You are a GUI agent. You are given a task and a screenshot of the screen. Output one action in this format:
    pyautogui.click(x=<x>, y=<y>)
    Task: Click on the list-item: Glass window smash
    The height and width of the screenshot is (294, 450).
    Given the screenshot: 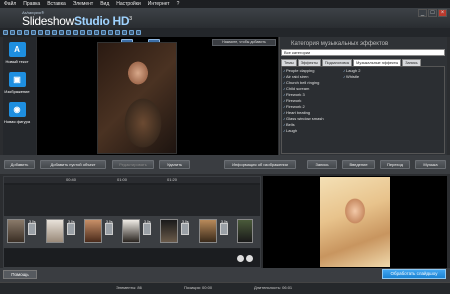 What is the action you would take?
    pyautogui.click(x=303, y=118)
    